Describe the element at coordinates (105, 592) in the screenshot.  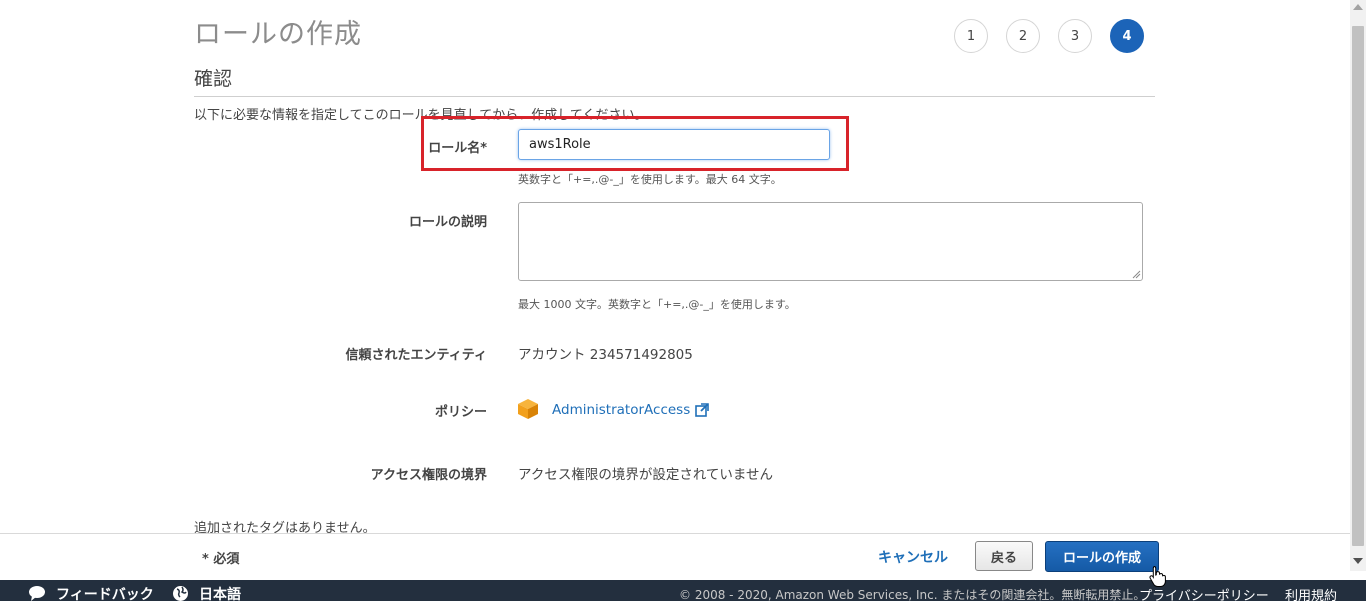
I see `feedback-link: フィードバック` at that location.